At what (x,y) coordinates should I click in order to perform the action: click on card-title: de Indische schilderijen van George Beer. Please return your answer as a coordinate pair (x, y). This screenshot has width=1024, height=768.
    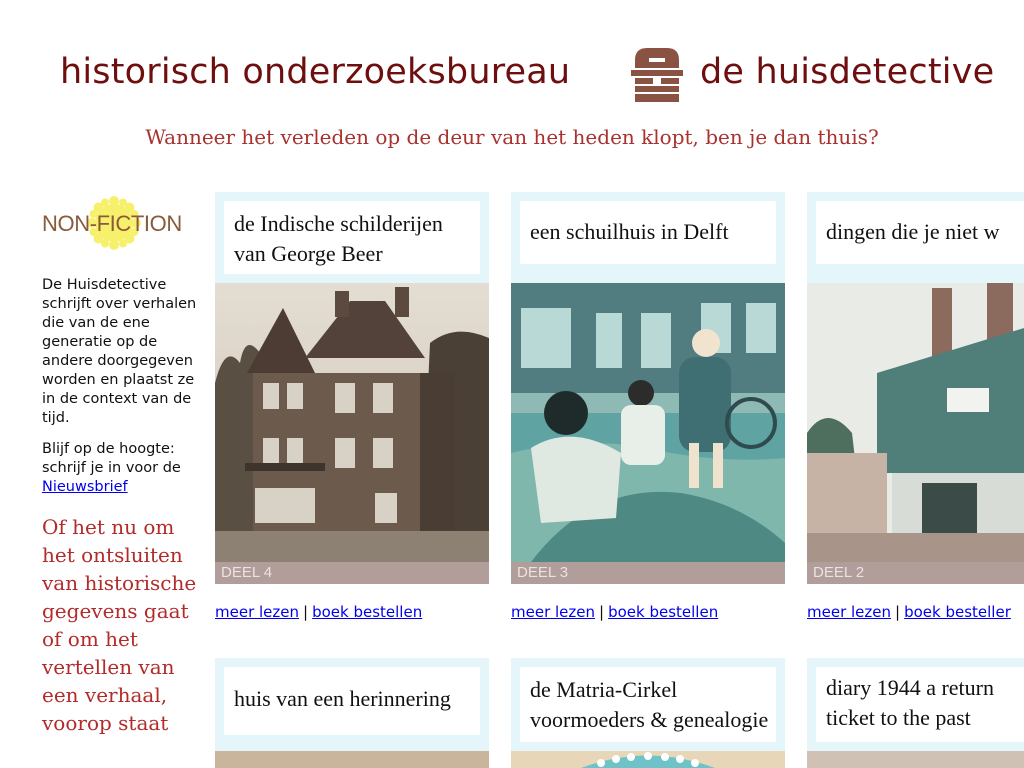
    Looking at the image, I should click on (352, 237).